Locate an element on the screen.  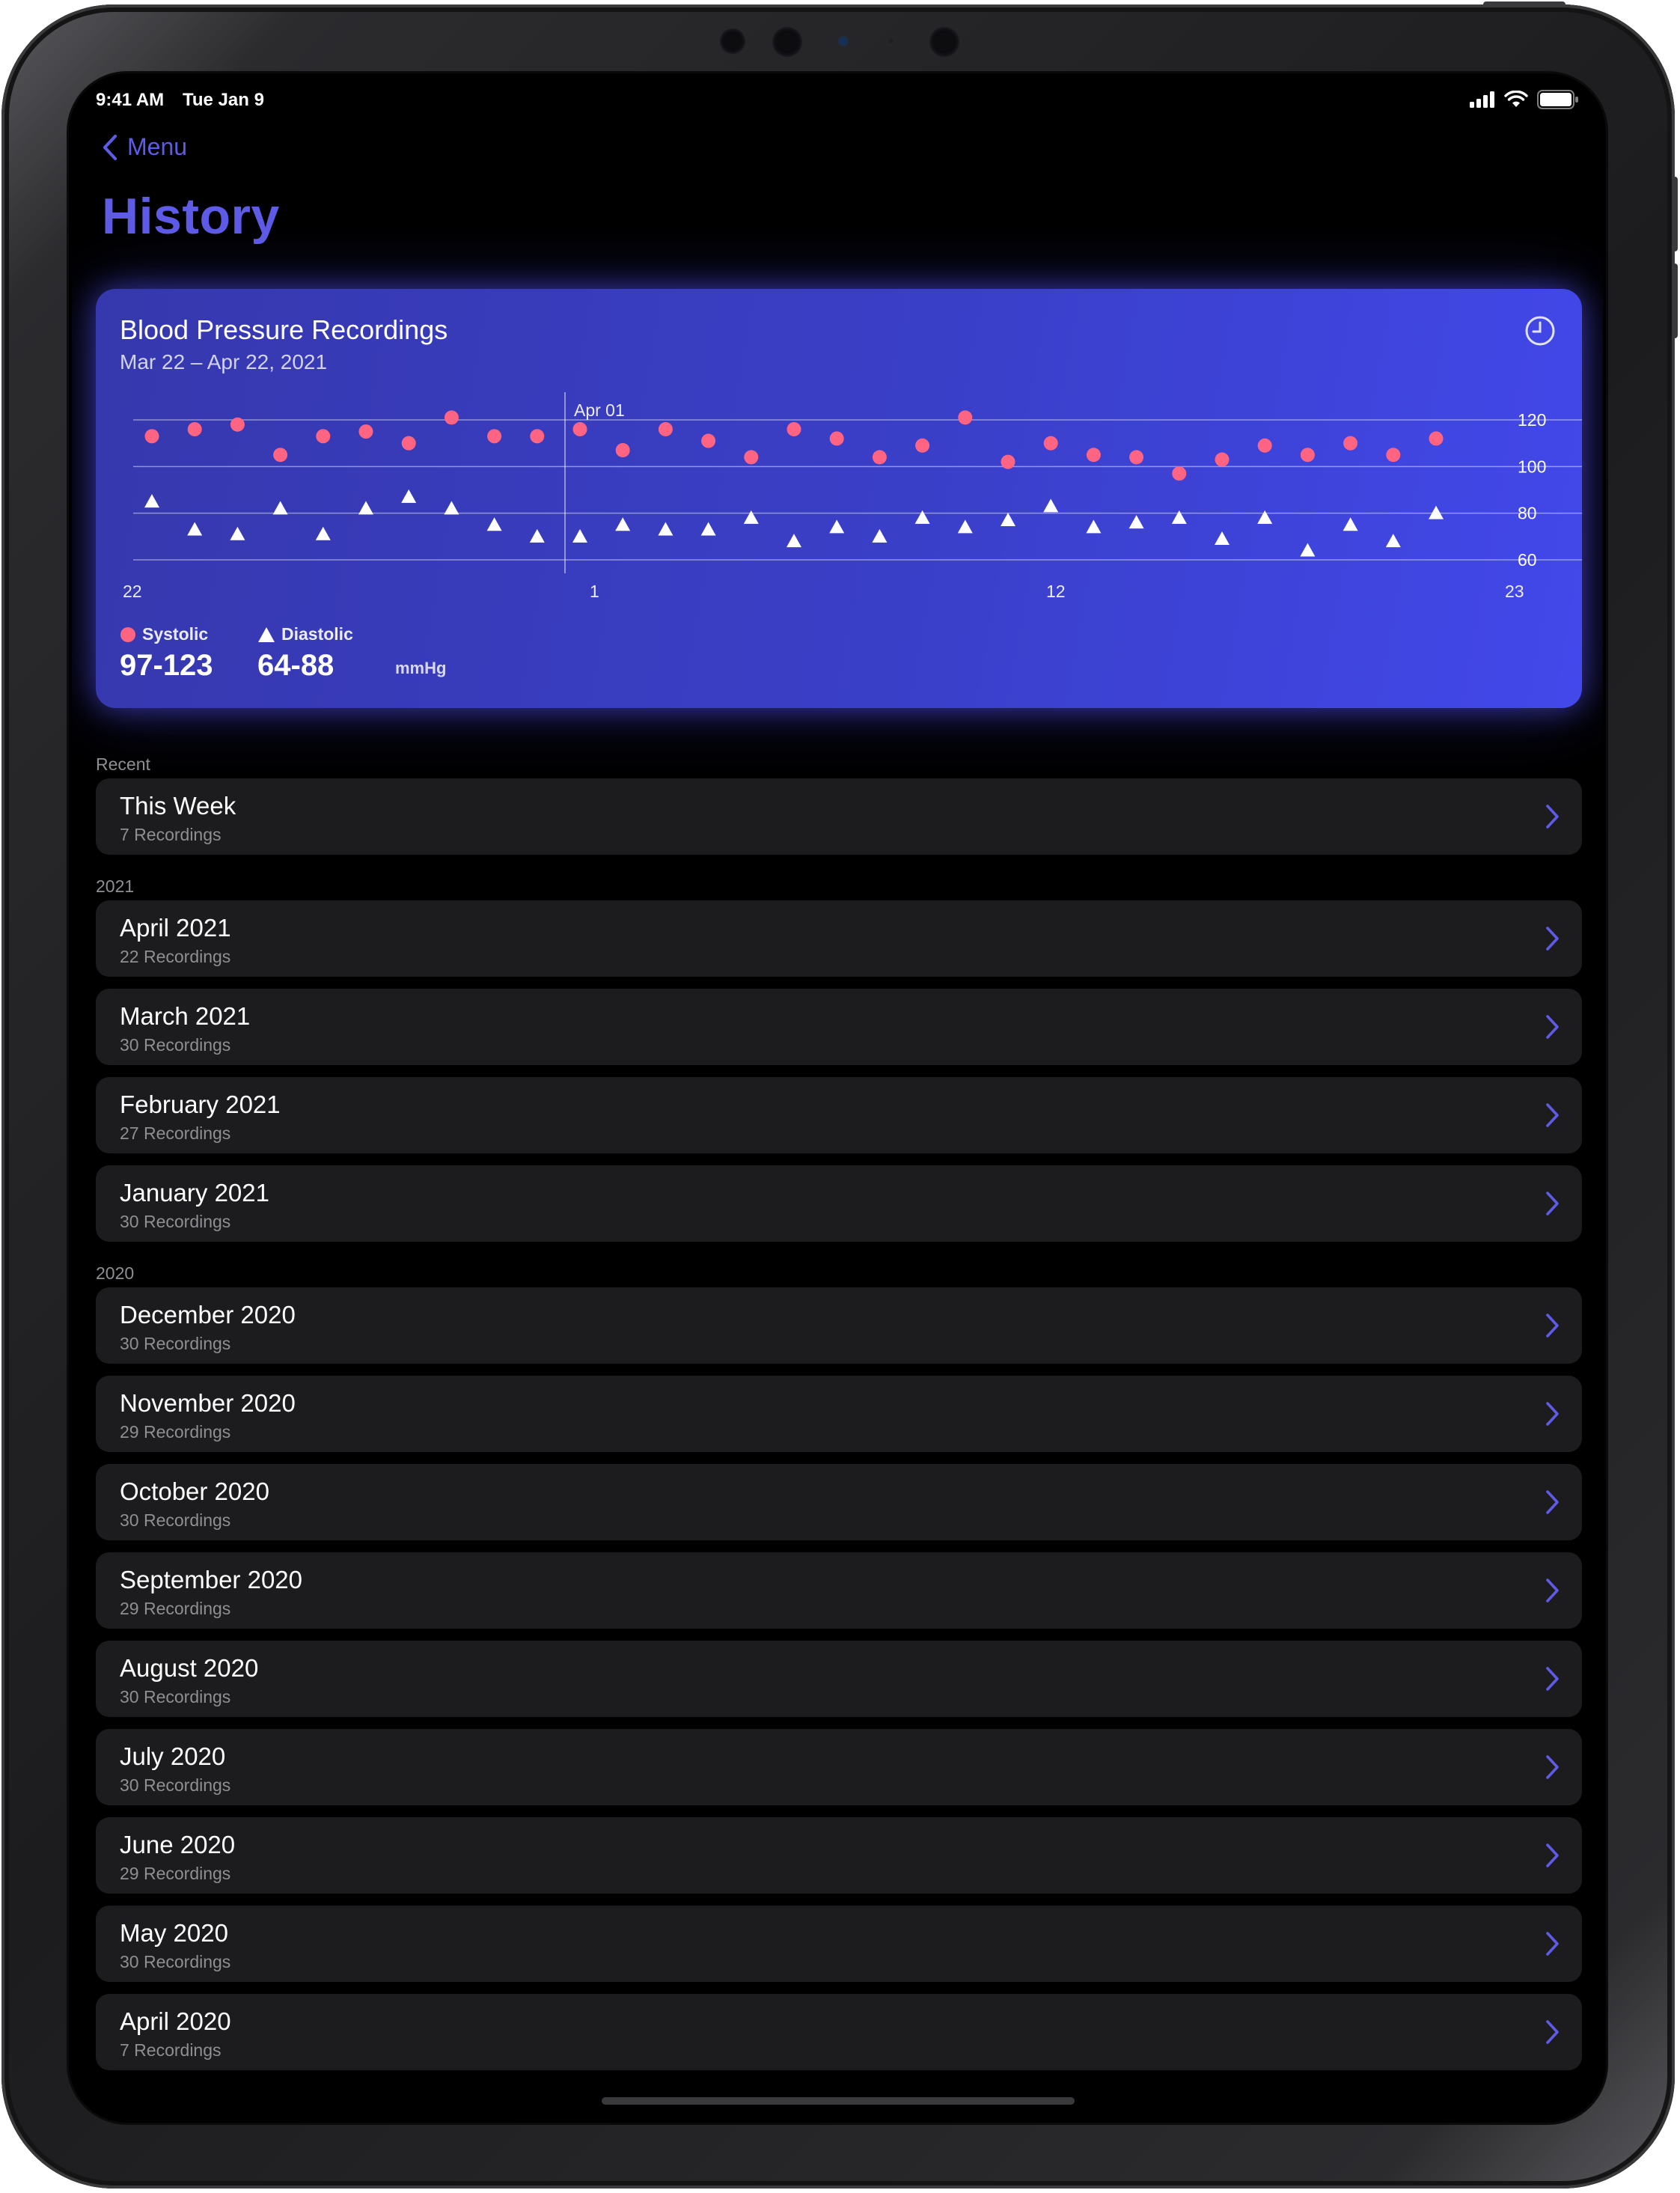
y-tick-label: 60 is located at coordinates (1527, 560).